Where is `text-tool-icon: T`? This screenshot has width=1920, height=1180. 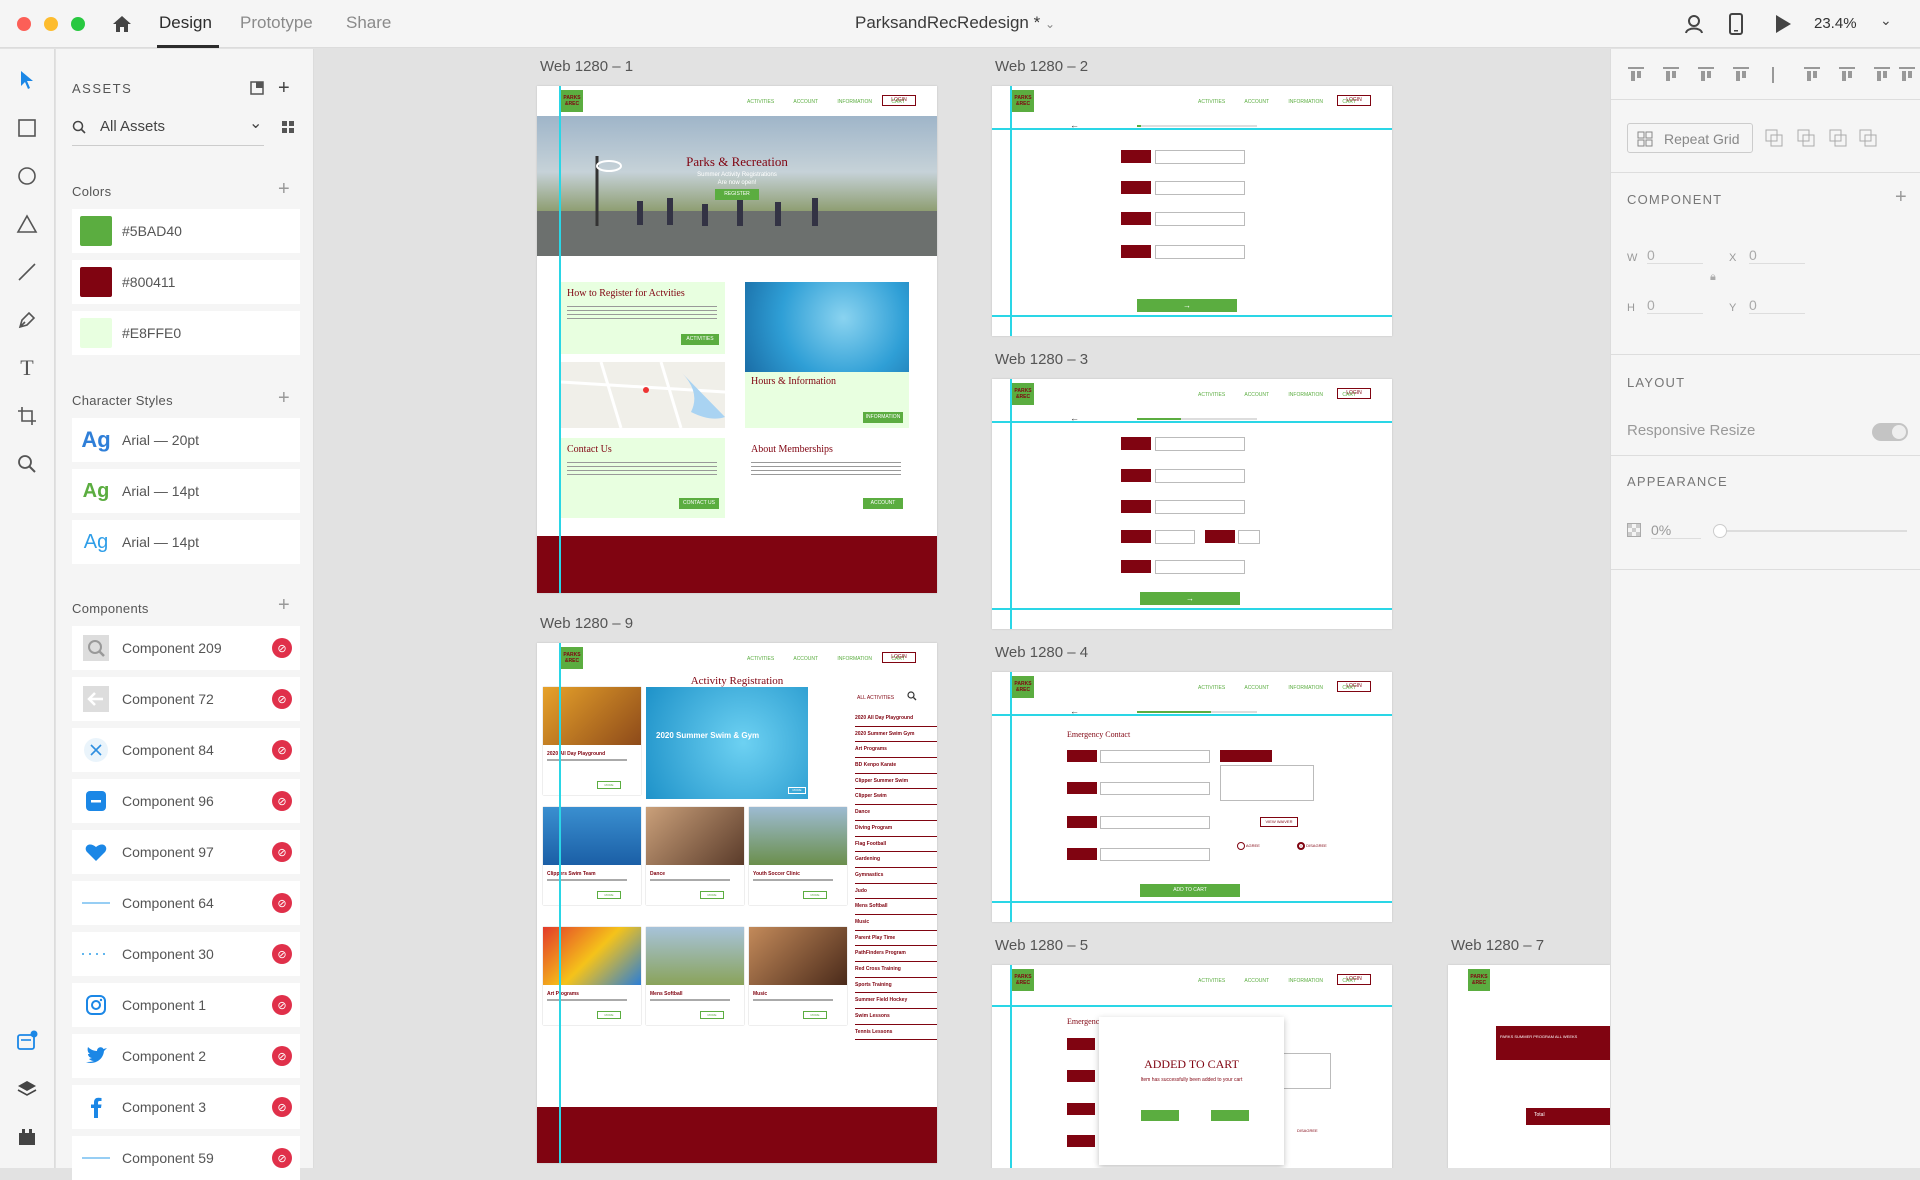
text-tool-icon: T is located at coordinates (27, 368).